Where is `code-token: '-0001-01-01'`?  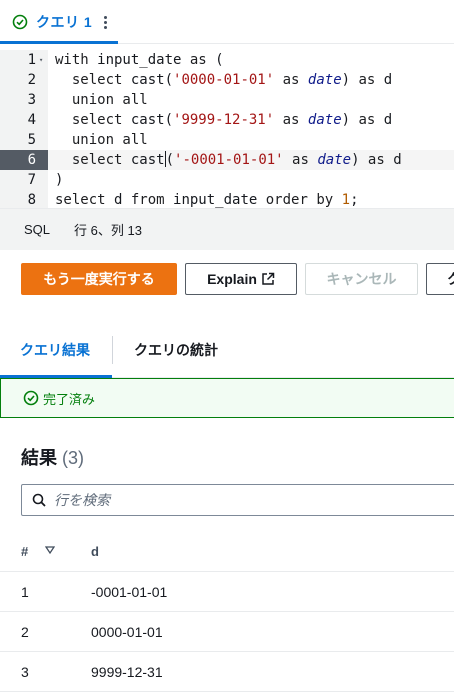 code-token: '-0001-01-01' is located at coordinates (229, 160).